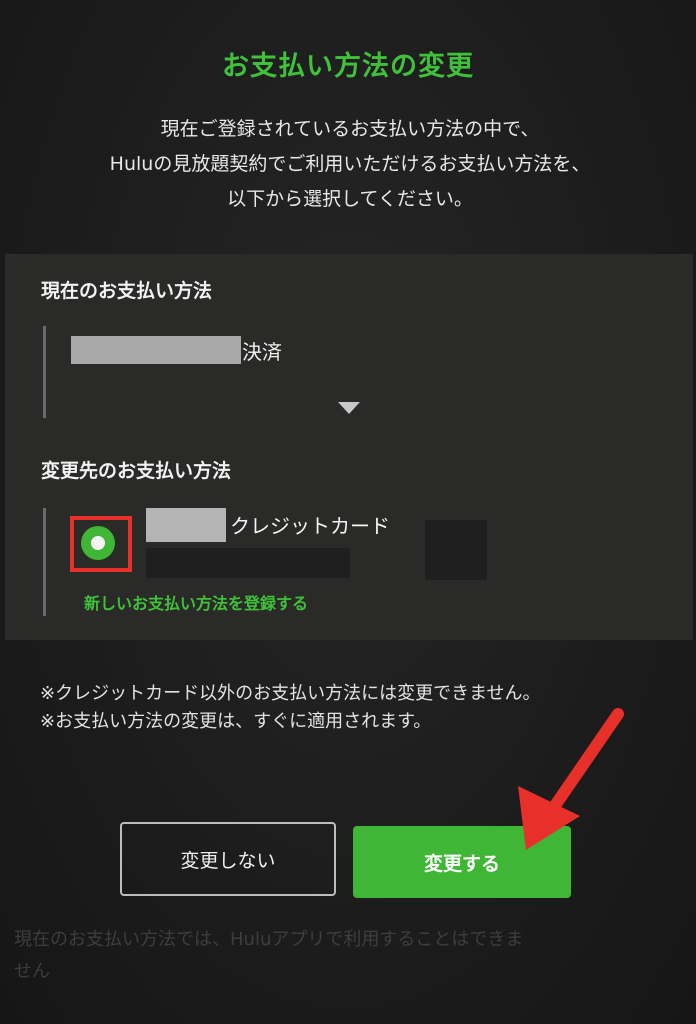  Describe the element at coordinates (127, 291) in the screenshot. I see `current-method-label: 現在のお支払い方法` at that location.